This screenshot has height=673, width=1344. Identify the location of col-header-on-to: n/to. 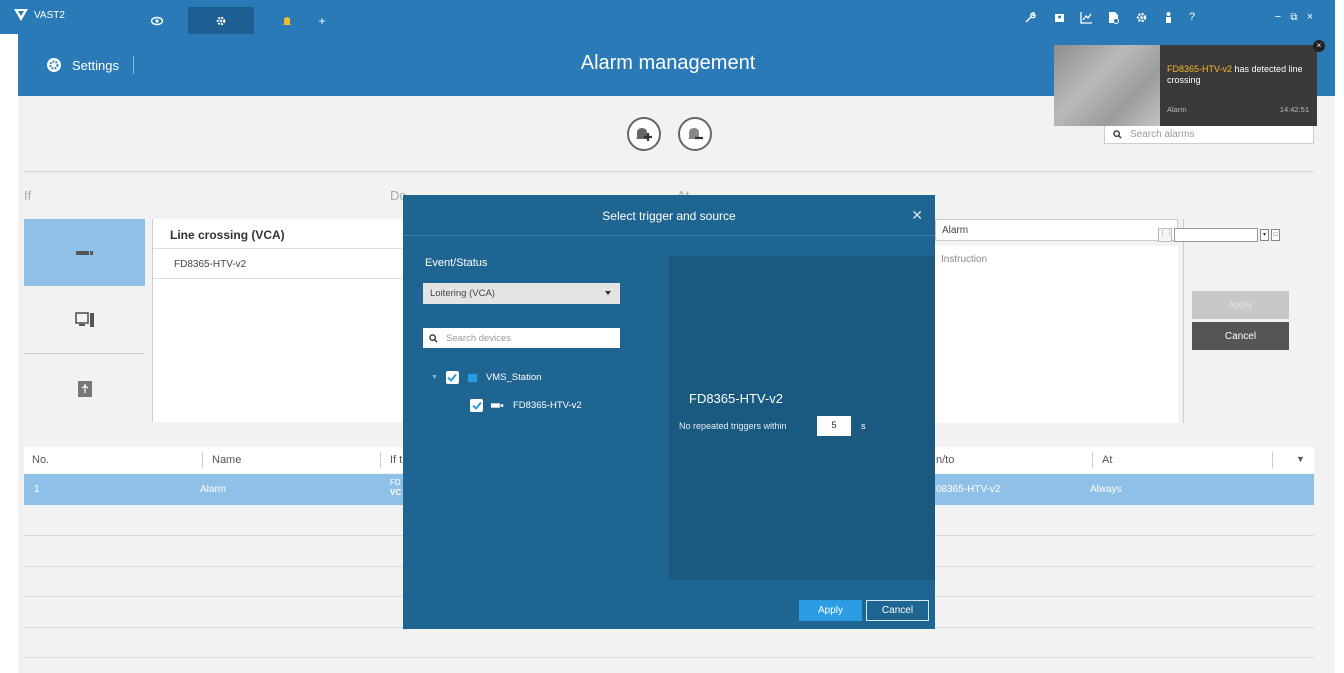
(945, 460).